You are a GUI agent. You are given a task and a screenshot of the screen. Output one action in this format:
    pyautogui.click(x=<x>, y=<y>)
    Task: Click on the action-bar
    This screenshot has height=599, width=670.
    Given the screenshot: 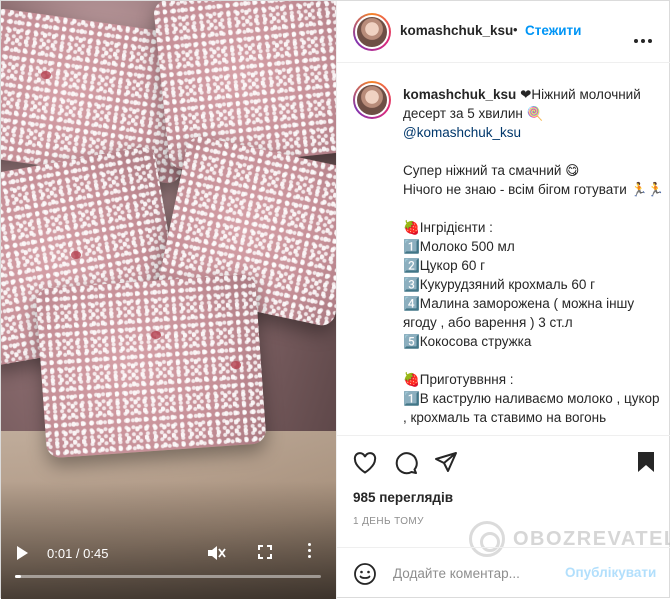 What is the action you would take?
    pyautogui.click(x=503, y=461)
    